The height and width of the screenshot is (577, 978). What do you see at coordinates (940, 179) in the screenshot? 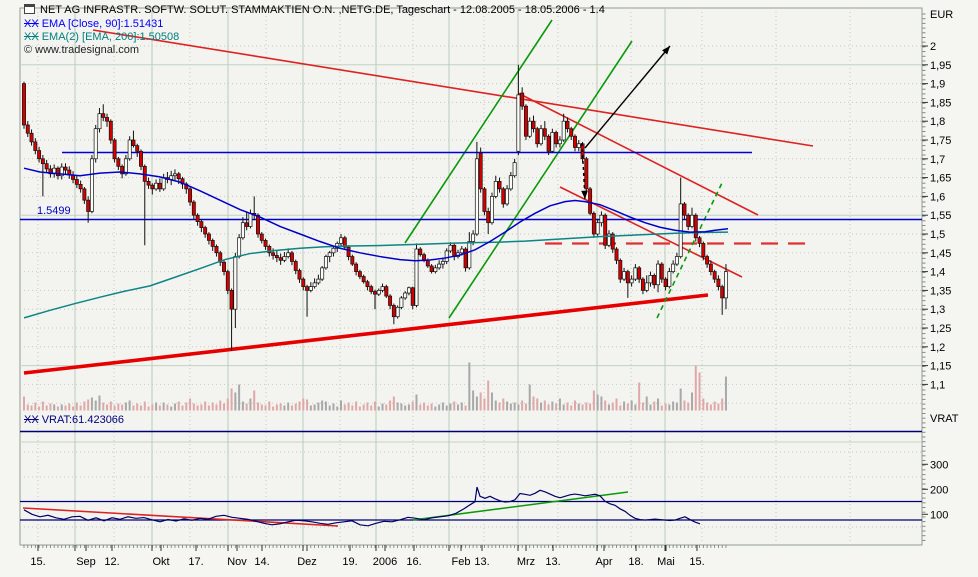
I see `price-axis-label: 1,65` at bounding box center [940, 179].